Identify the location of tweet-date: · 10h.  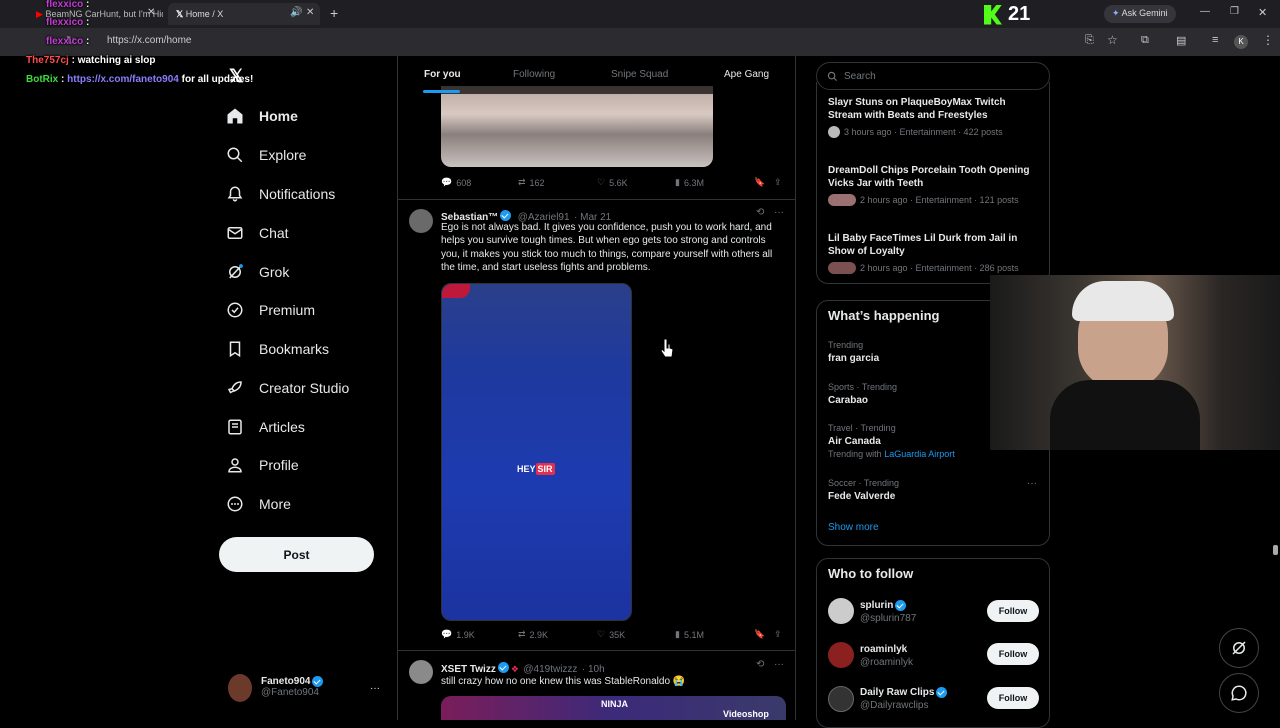
(593, 669).